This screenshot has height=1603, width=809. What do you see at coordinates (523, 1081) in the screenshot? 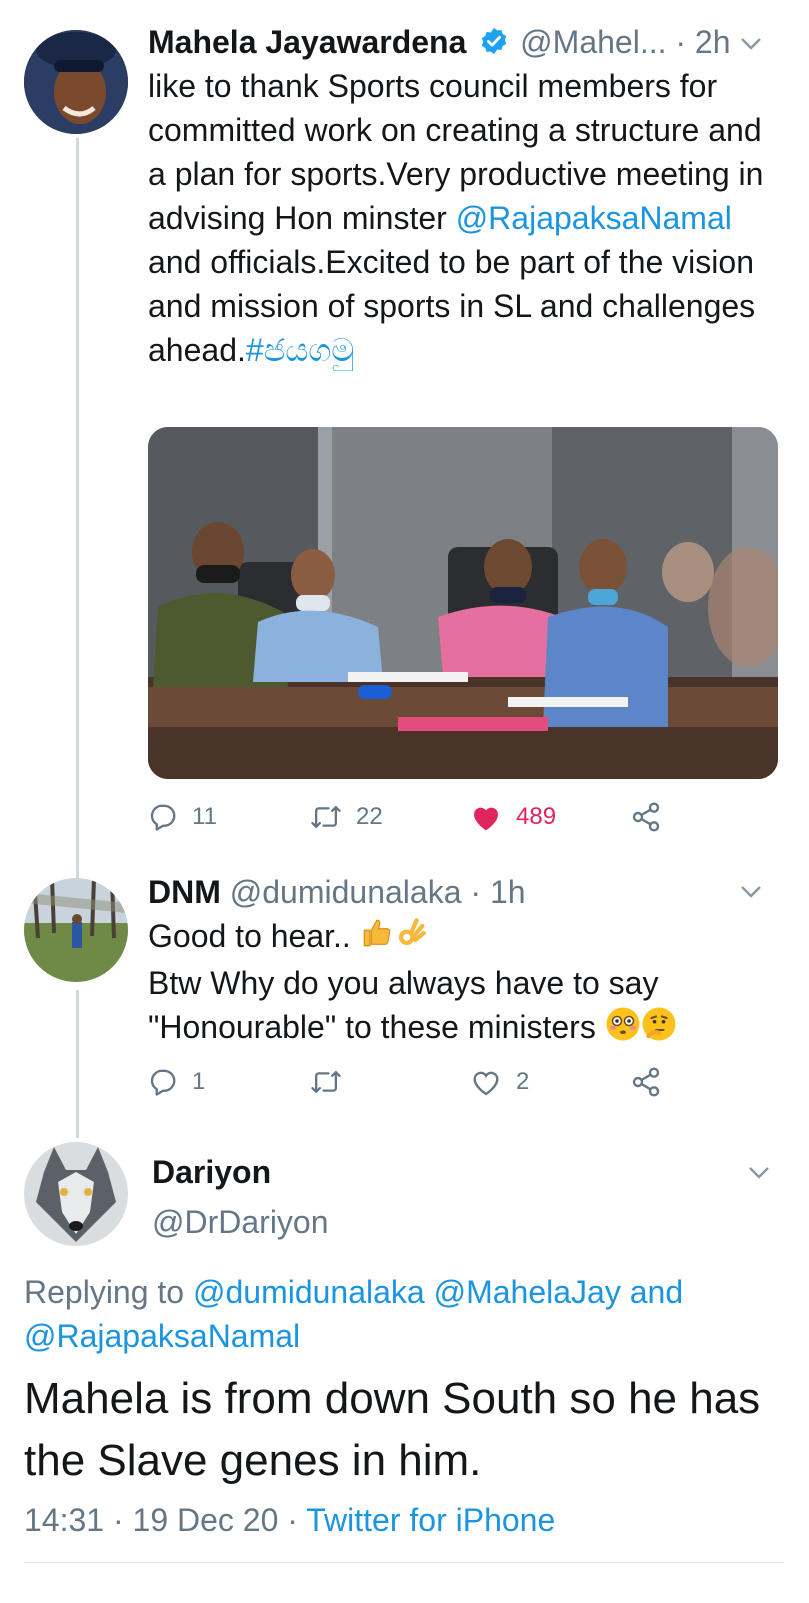
I see `like-count: 2` at bounding box center [523, 1081].